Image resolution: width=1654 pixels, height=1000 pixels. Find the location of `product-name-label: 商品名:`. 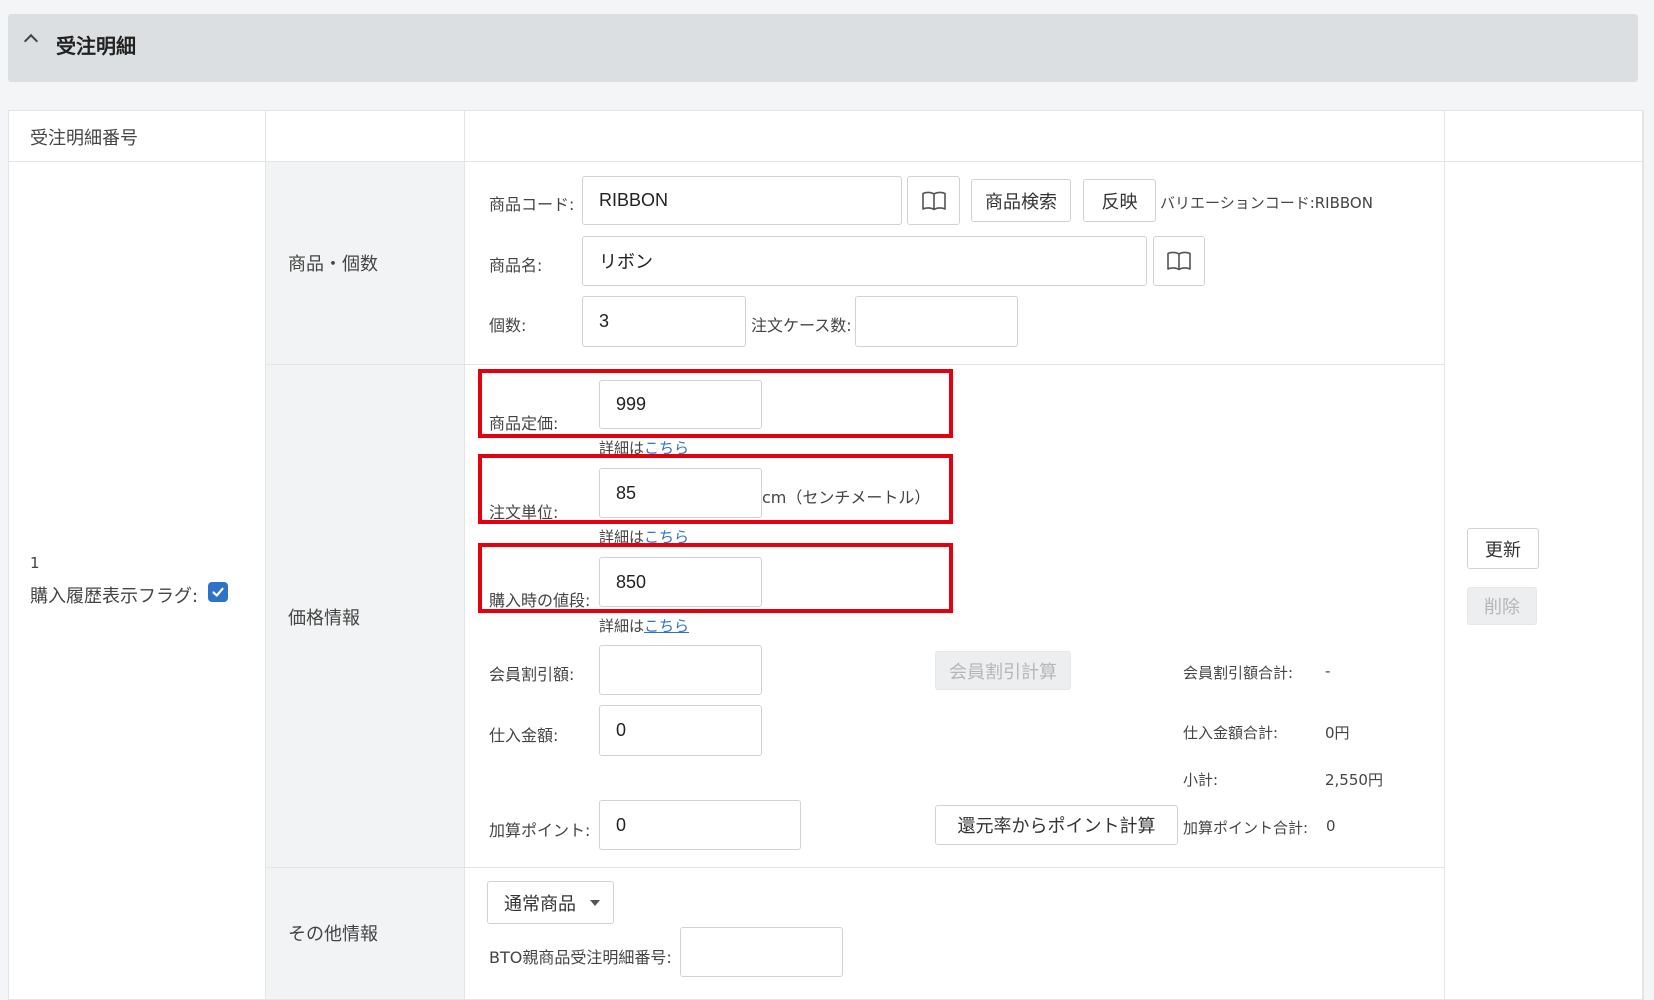

product-name-label: 商品名: is located at coordinates (516, 265).